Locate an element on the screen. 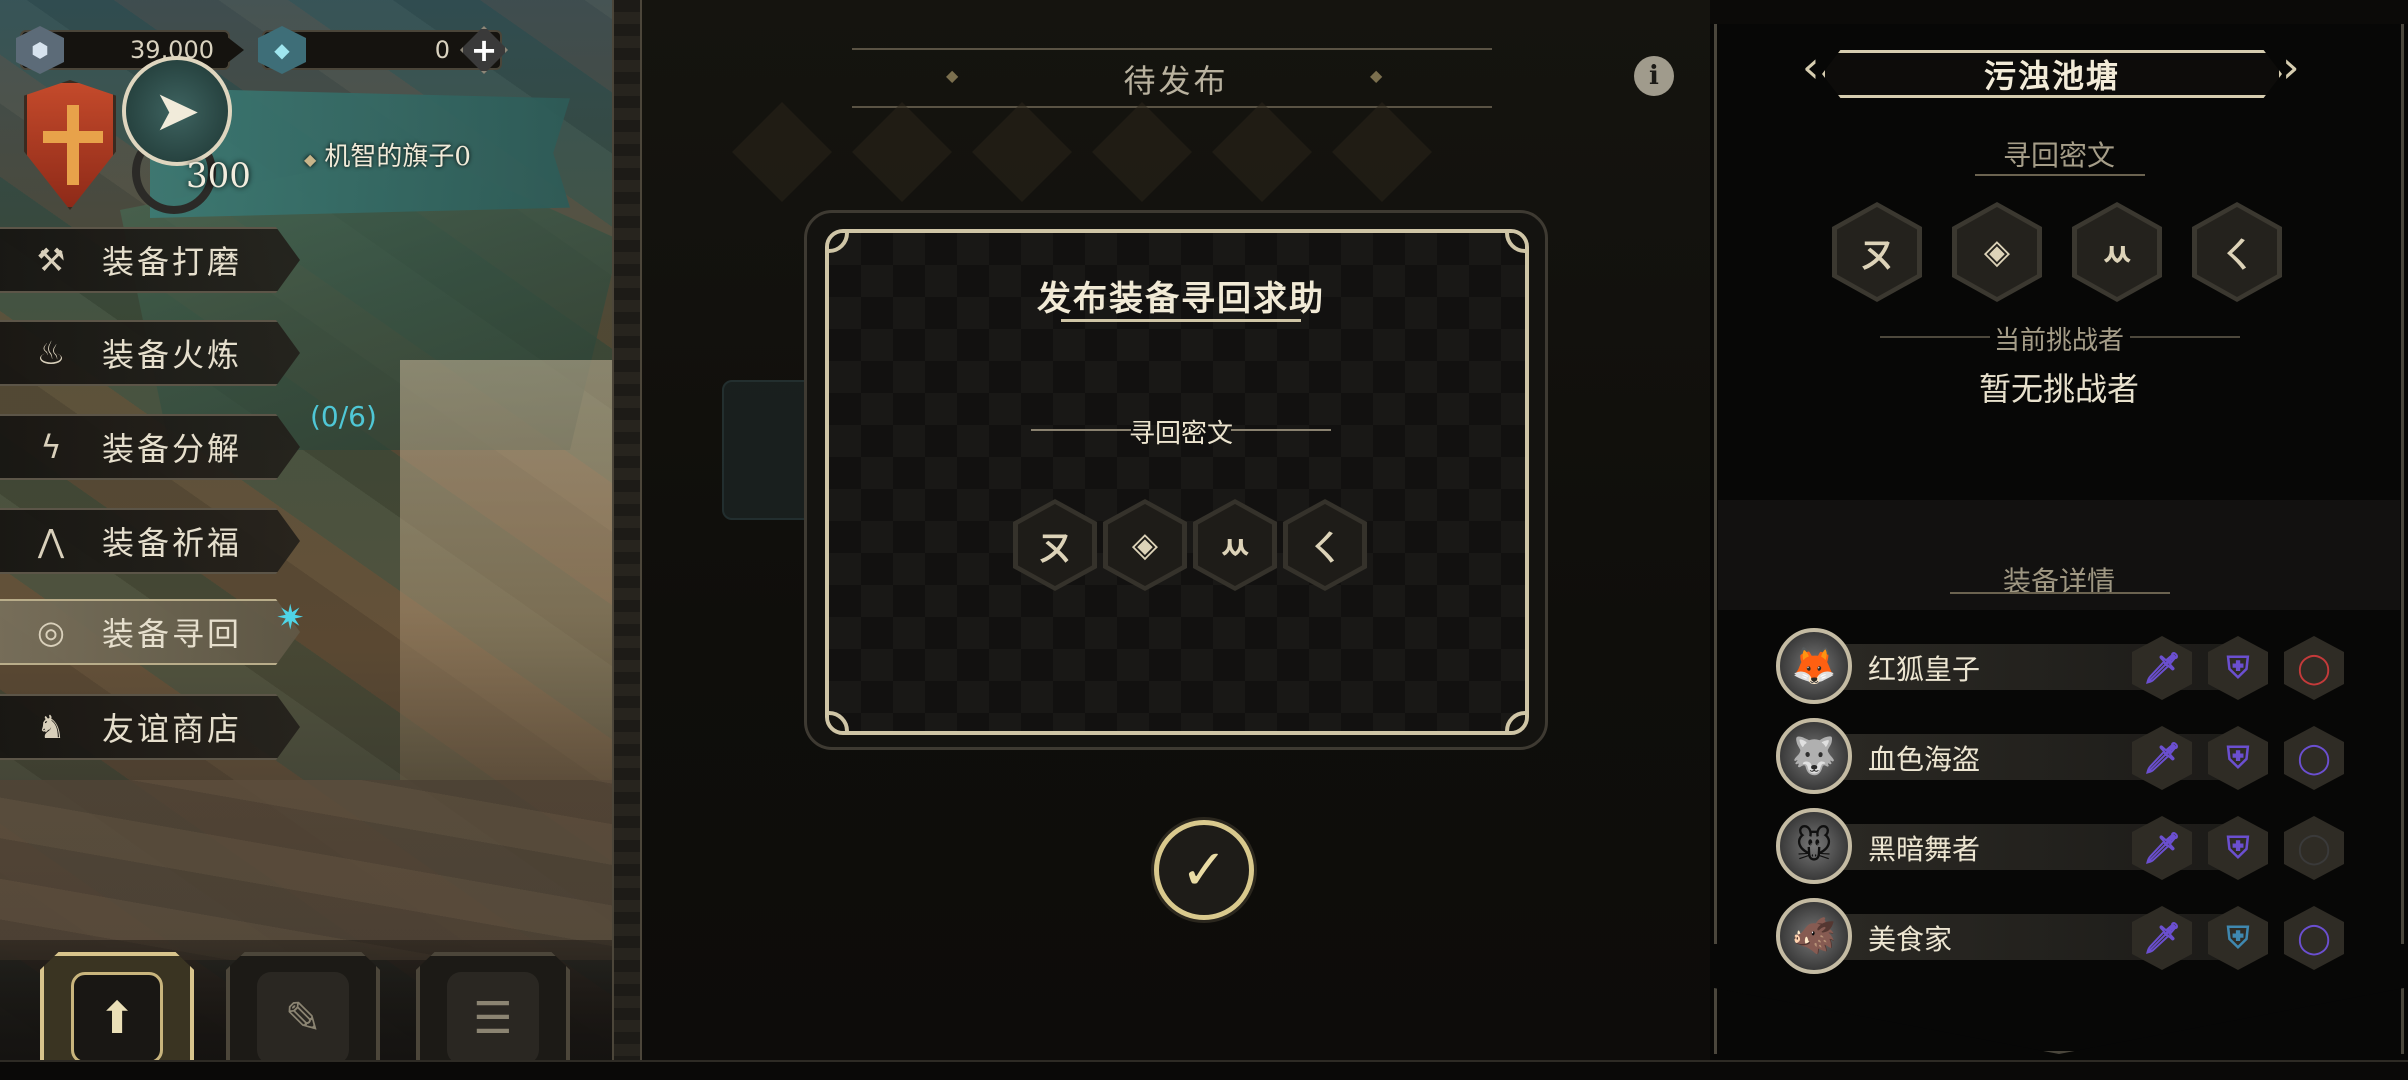  menu-shop-button: ♞ 友谊商店 is located at coordinates (150, 727).